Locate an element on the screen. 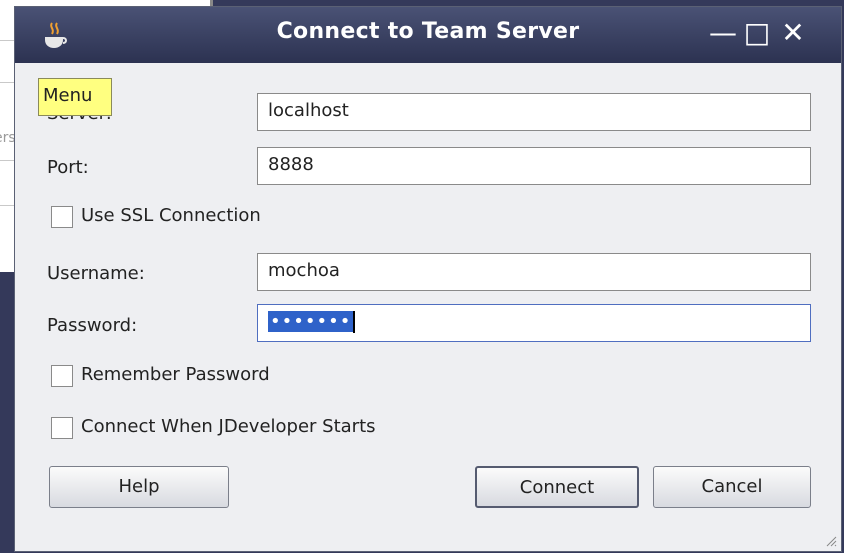  username-label: Username: is located at coordinates (96, 273).